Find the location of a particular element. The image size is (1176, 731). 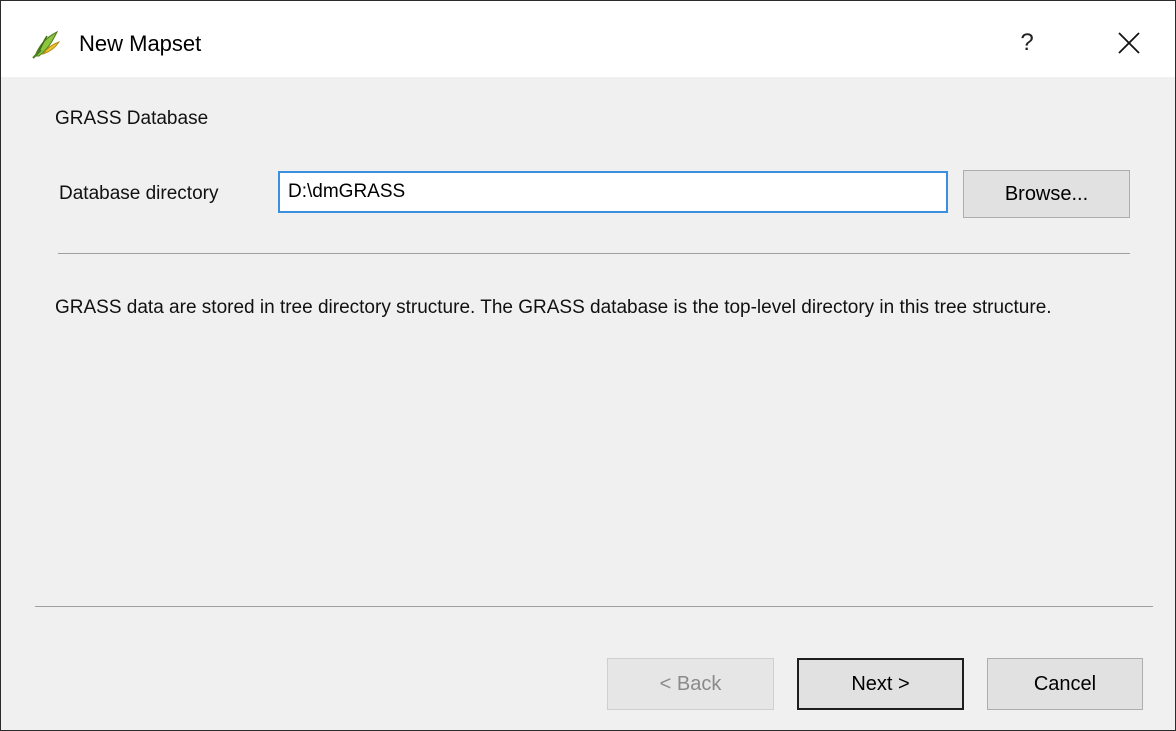

close-icon is located at coordinates (1129, 43).